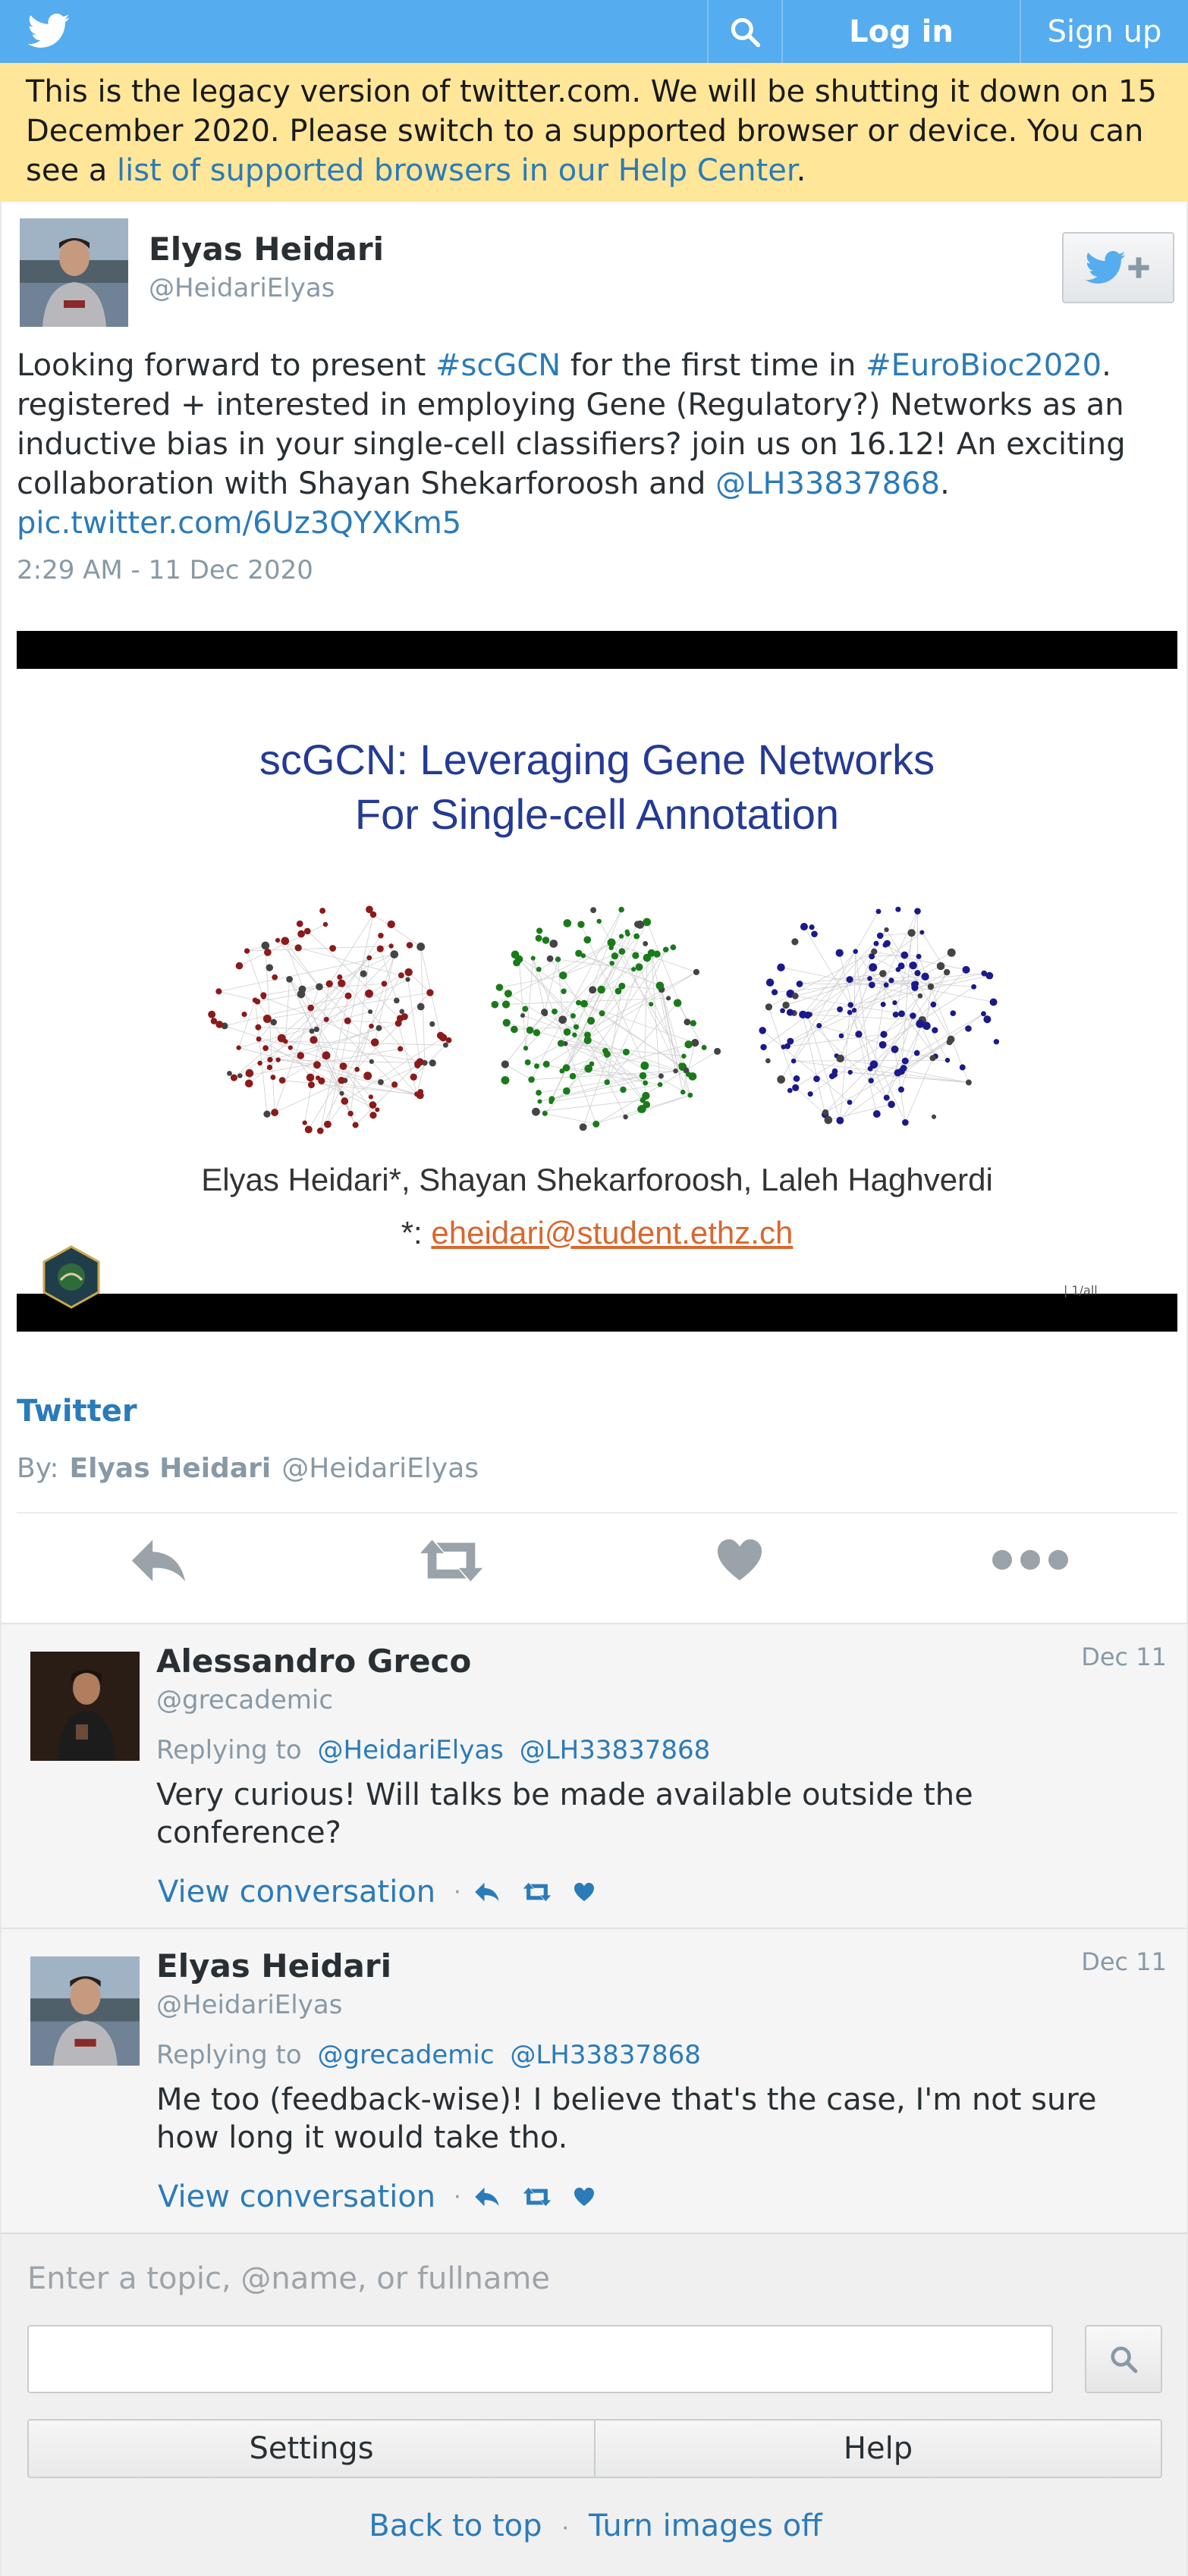 This screenshot has height=2576, width=1188. What do you see at coordinates (239, 523) in the screenshot?
I see `pic-link: pic.twitter.com/6Uz3QYXKm5` at bounding box center [239, 523].